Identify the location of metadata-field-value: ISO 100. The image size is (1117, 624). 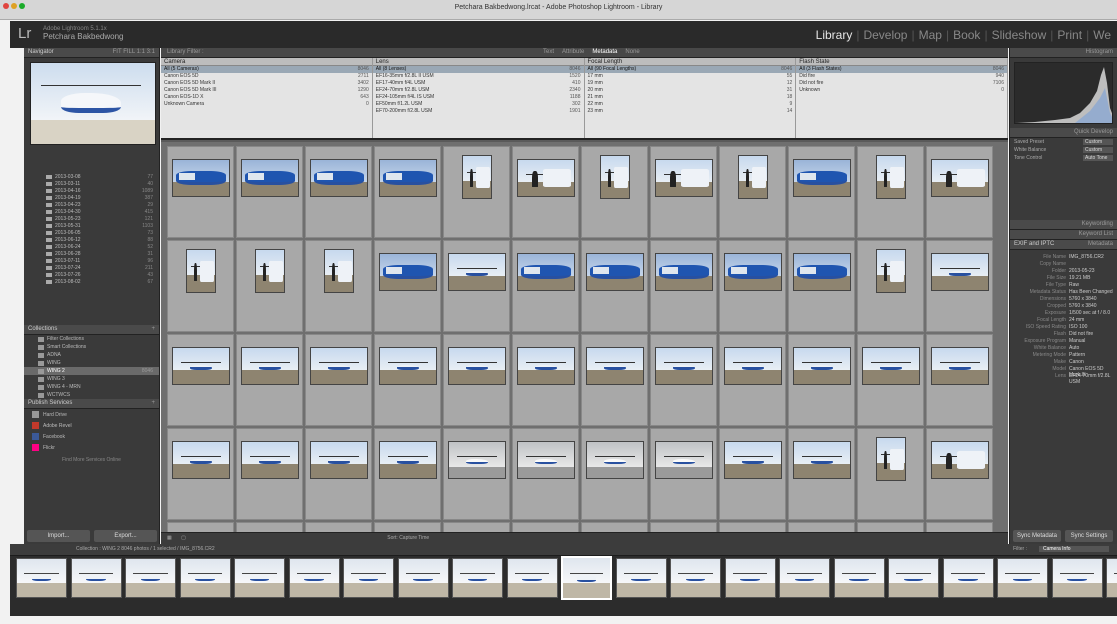
(1091, 327).